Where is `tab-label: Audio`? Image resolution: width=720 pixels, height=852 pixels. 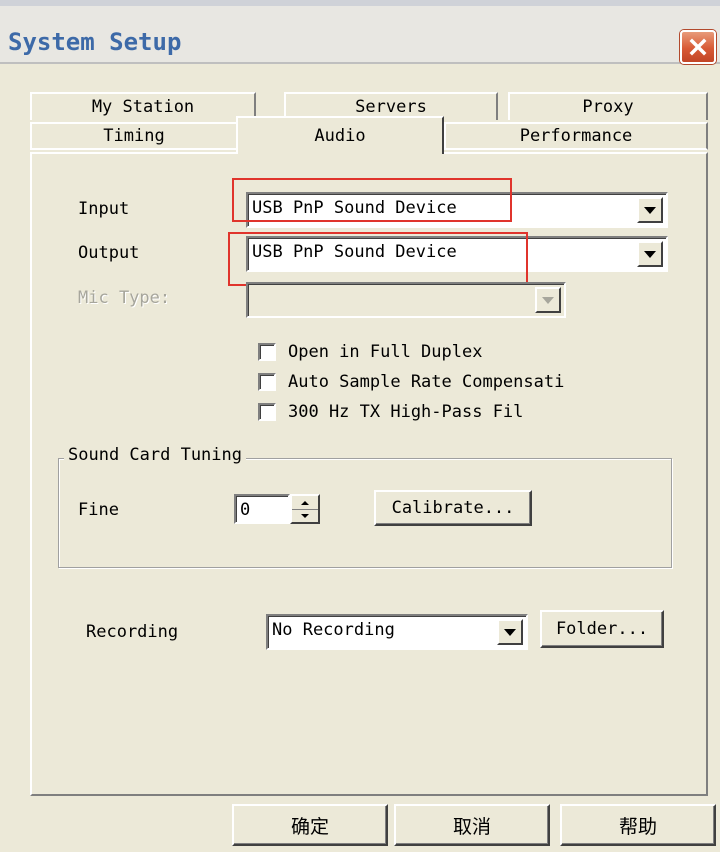 tab-label: Audio is located at coordinates (340, 136).